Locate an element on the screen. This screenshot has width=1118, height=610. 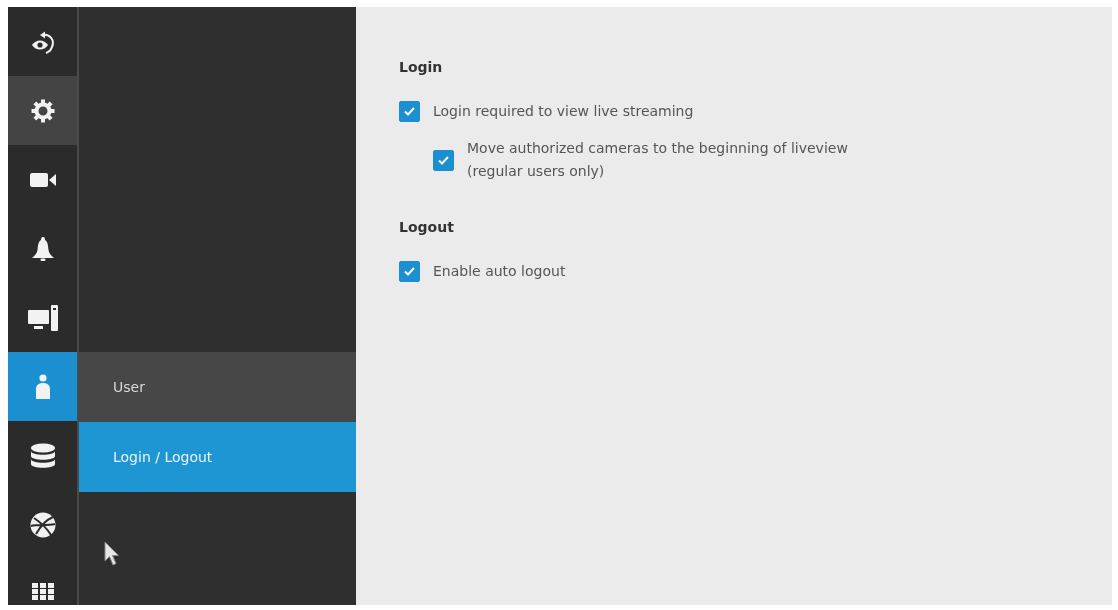
checkbox-label: Enable auto logout is located at coordinates (499, 271).